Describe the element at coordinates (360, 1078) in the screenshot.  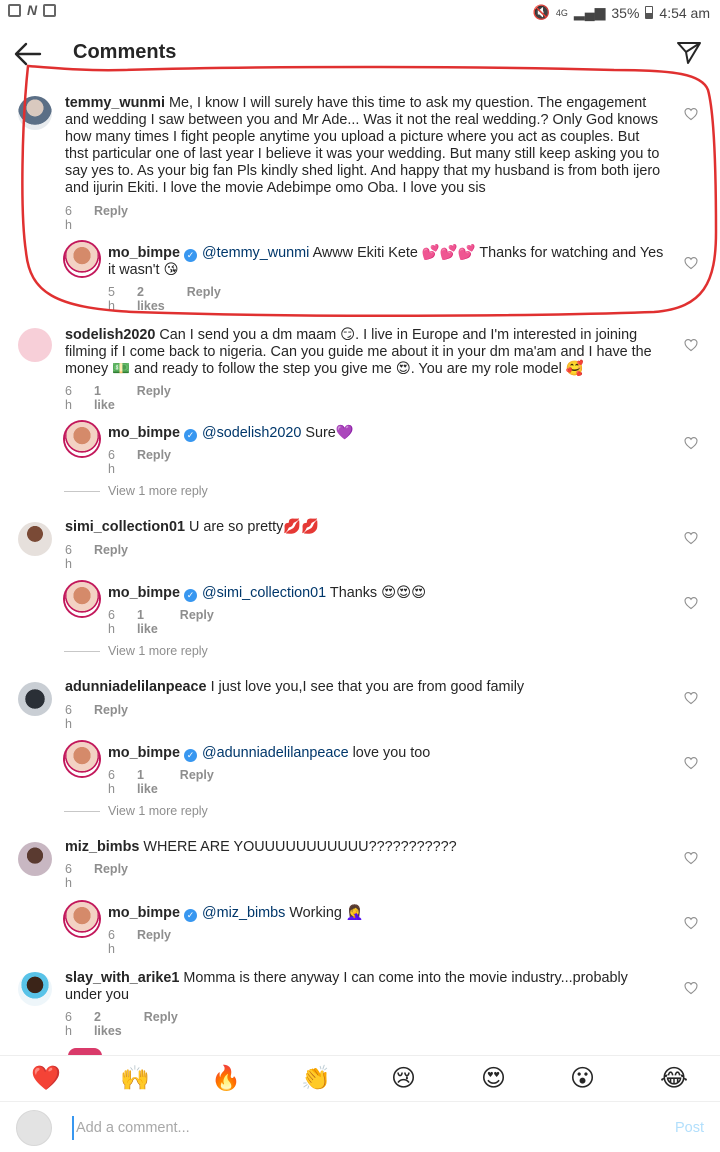
I see `emoji-quick-bar: ❤️ 🙌 🔥 👏 😢 😍 😮 😂` at that location.